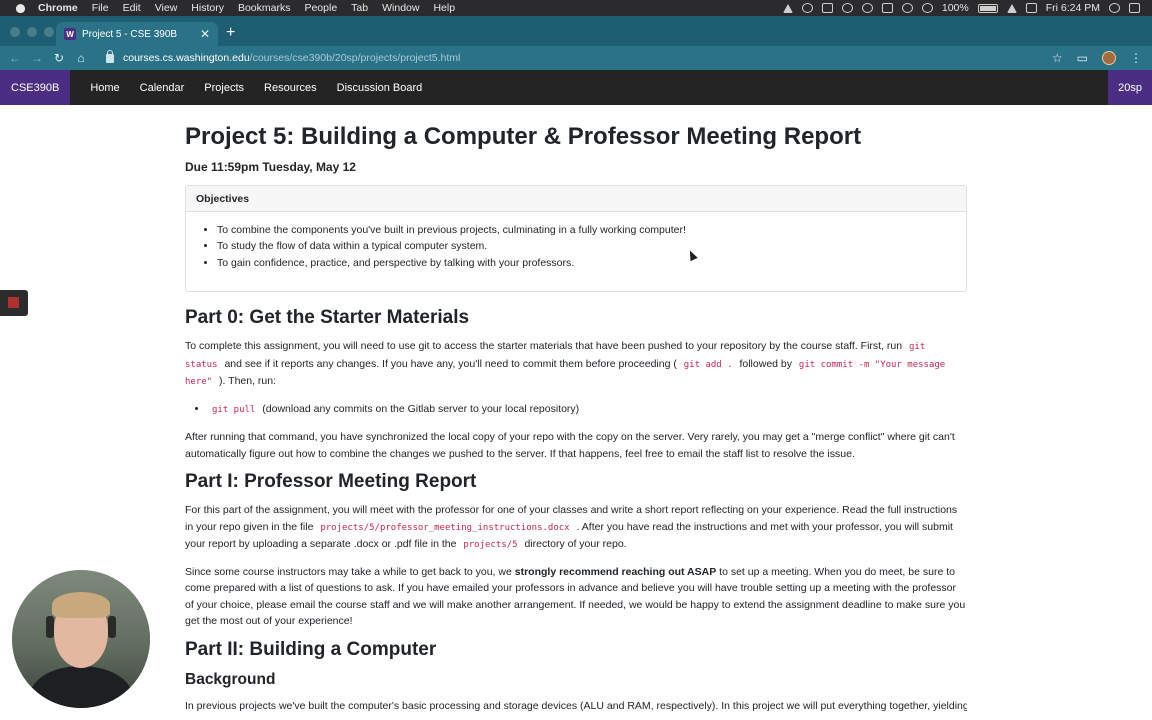 The height and width of the screenshot is (720, 1152). Describe the element at coordinates (15, 32) in the screenshot. I see `close-window-button` at that location.